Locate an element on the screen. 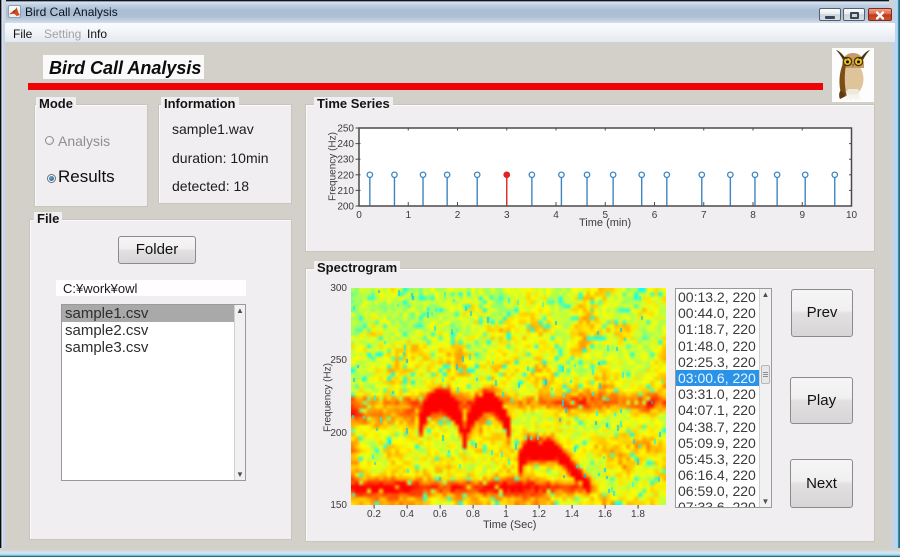 This screenshot has width=900, height=557. svg-text: 6 is located at coordinates (655, 215).